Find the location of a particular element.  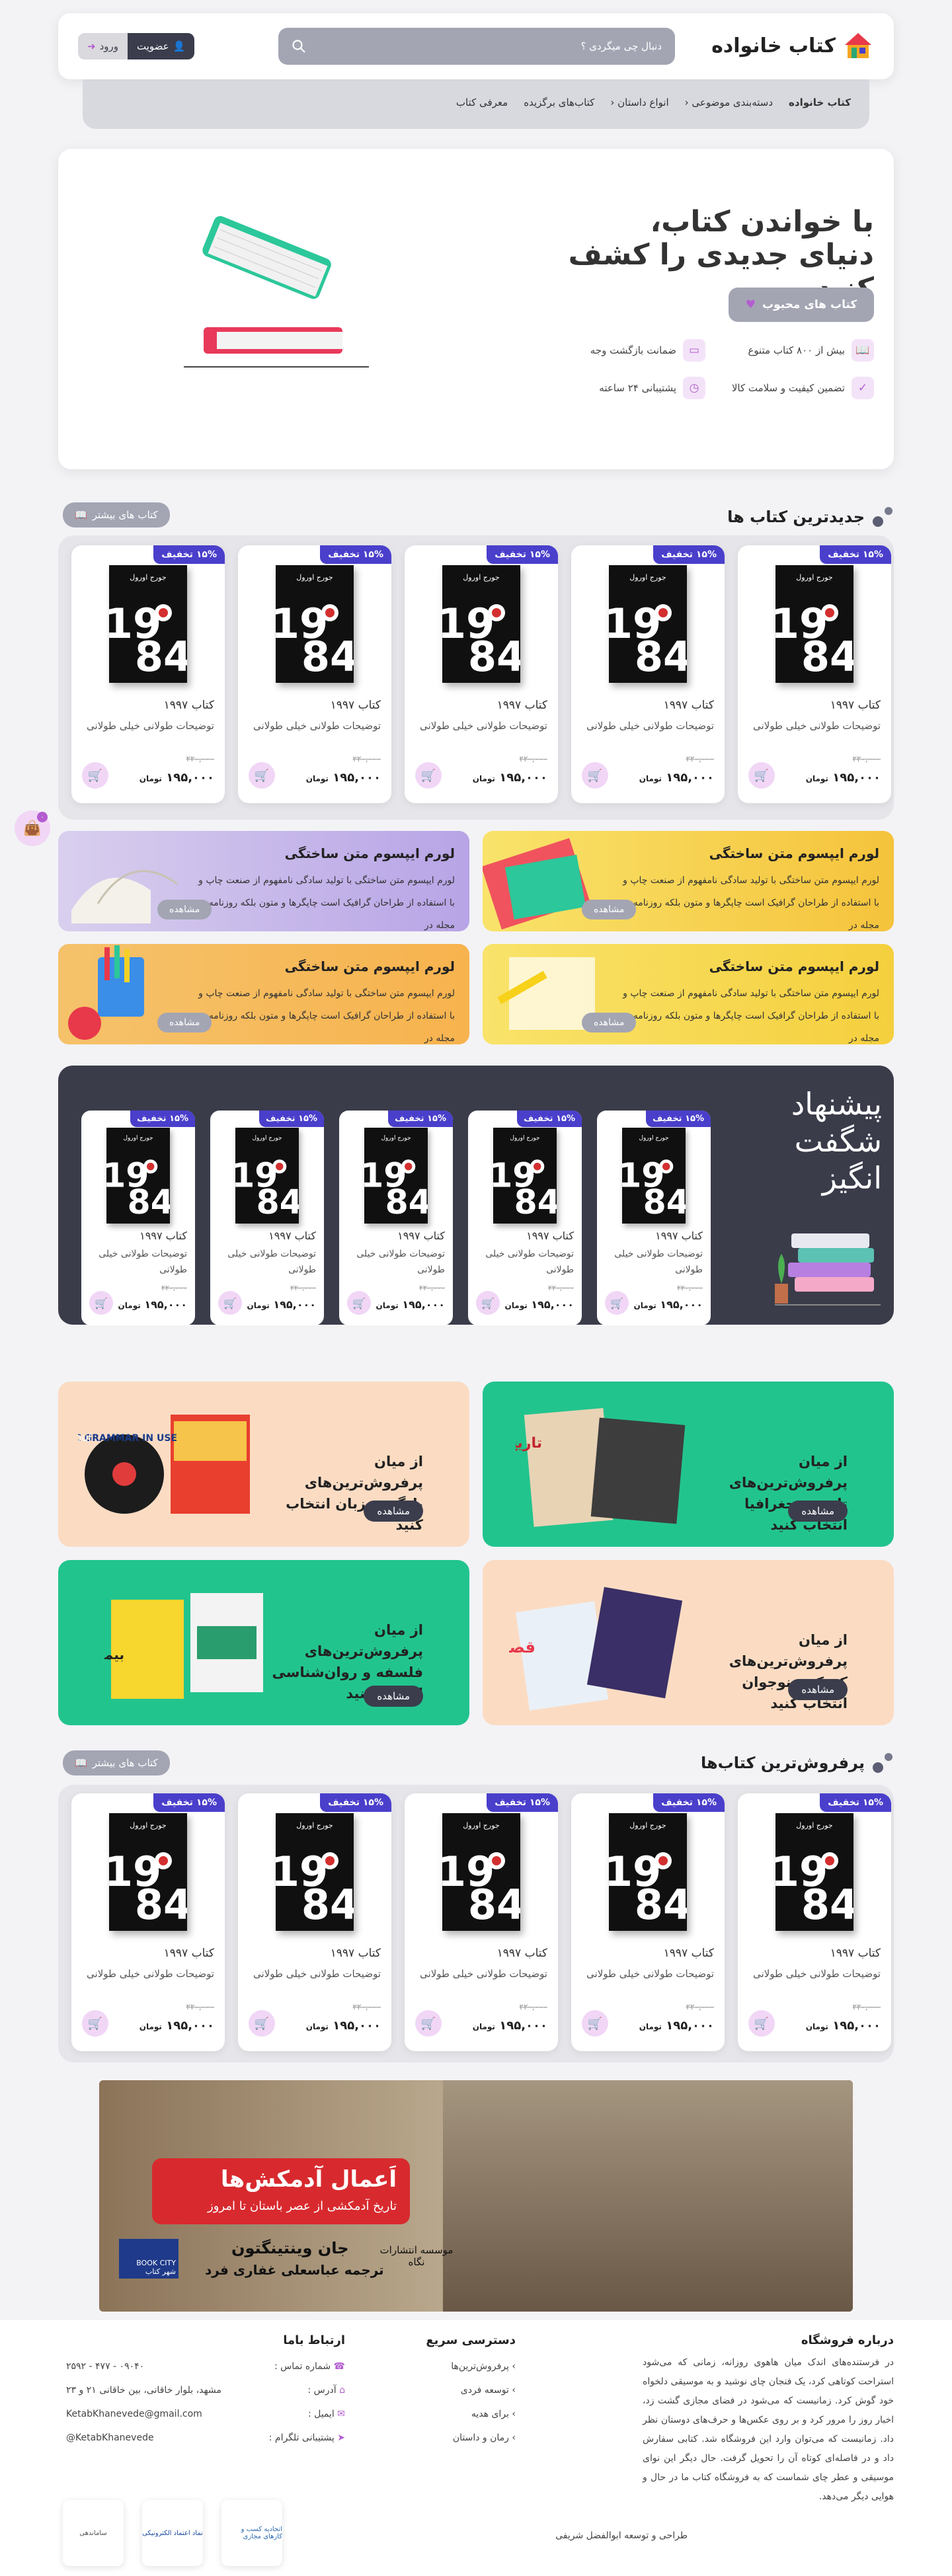

enamad-seal: نماد اعتماد الکترونیکی is located at coordinates (172, 2533).